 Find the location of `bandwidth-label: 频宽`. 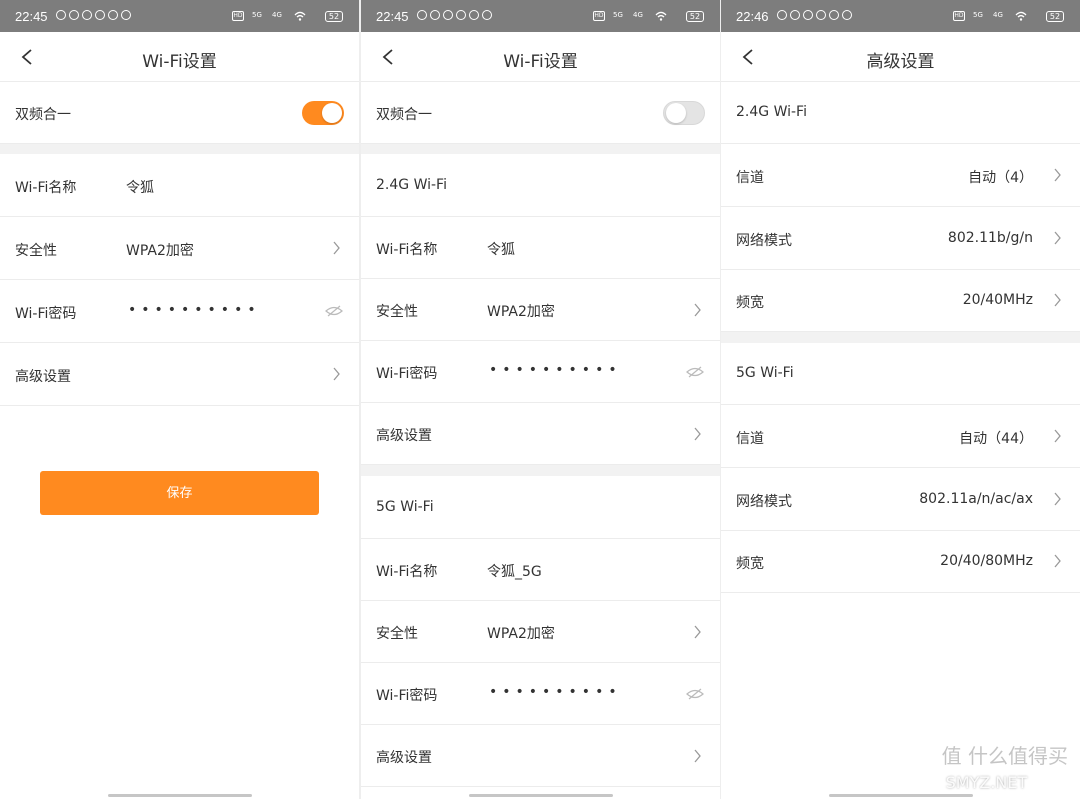

bandwidth-label: 频宽 is located at coordinates (750, 564).